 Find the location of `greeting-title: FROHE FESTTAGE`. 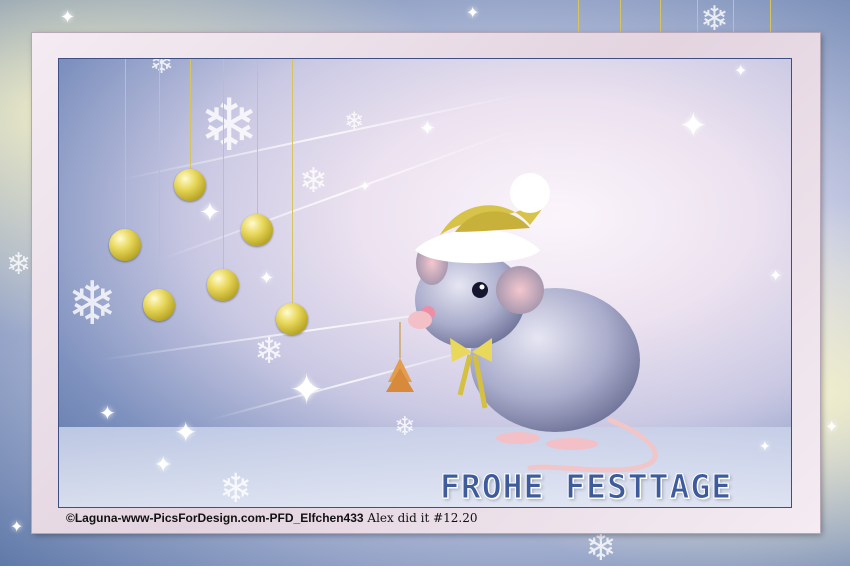

greeting-title: FROHE FESTTAGE is located at coordinates (586, 487).